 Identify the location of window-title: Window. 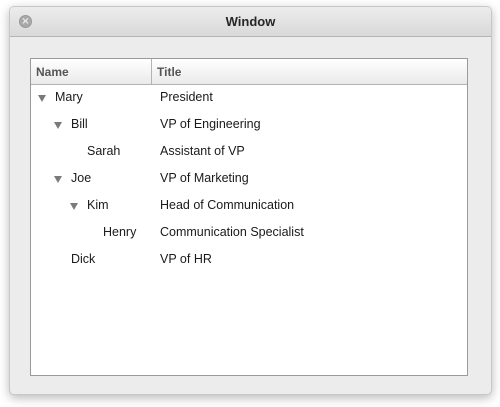
(250, 21).